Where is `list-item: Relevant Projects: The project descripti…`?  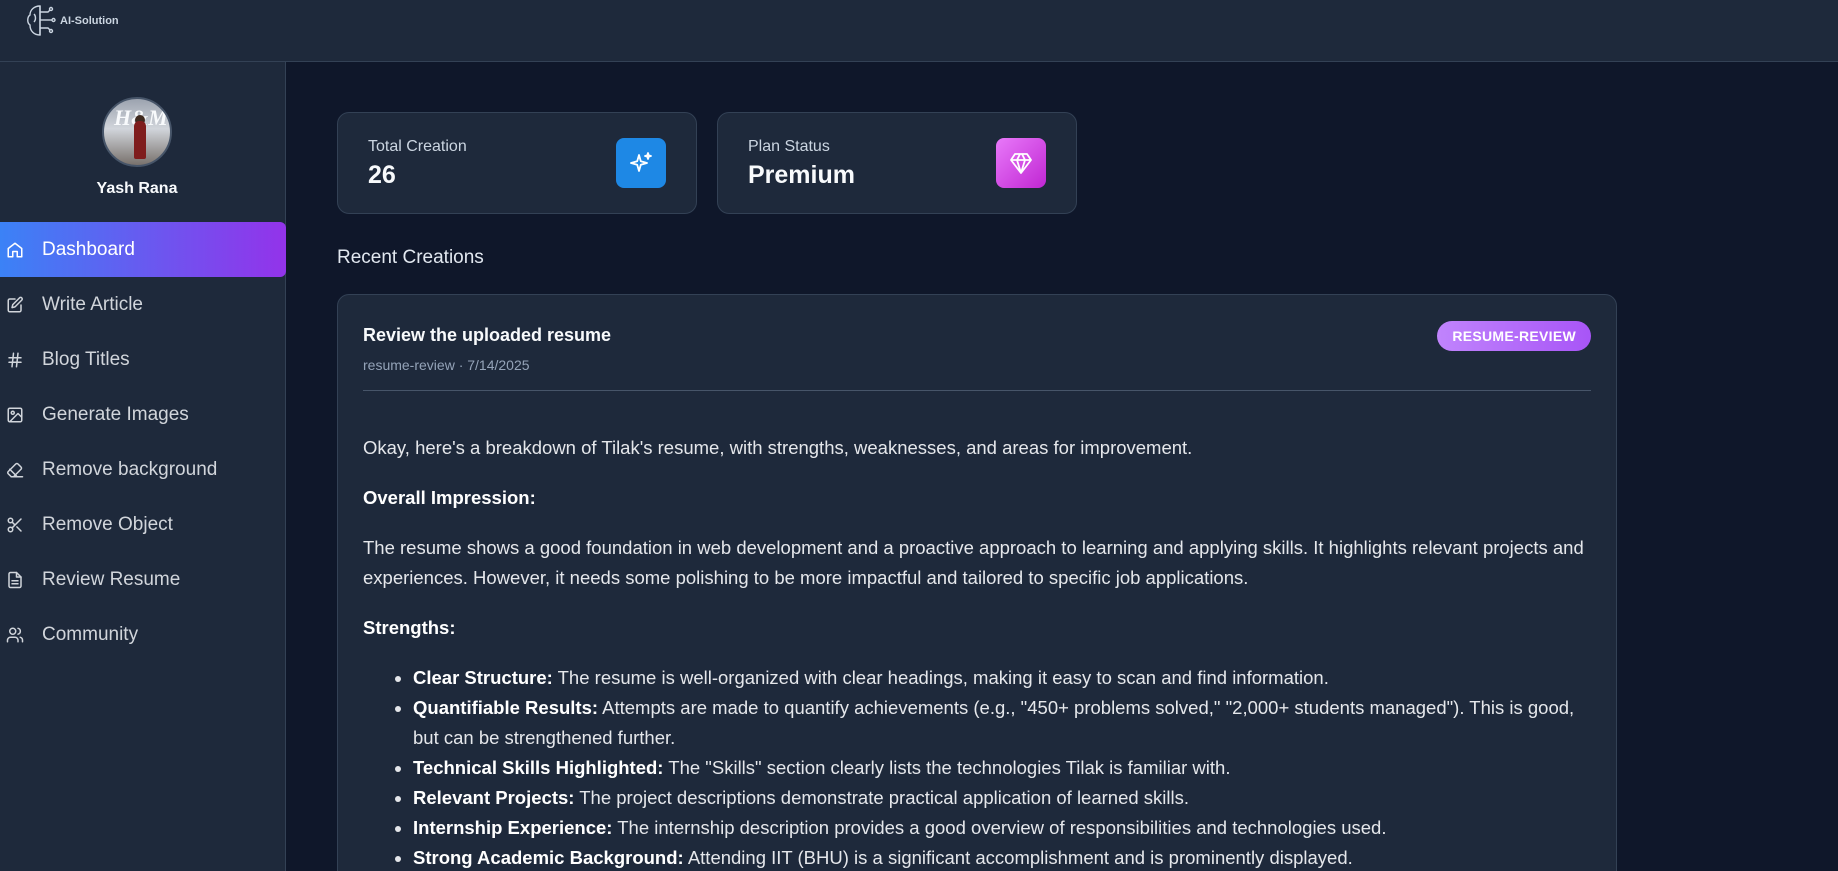
list-item: Relevant Projects: The project descripti… is located at coordinates (1002, 798).